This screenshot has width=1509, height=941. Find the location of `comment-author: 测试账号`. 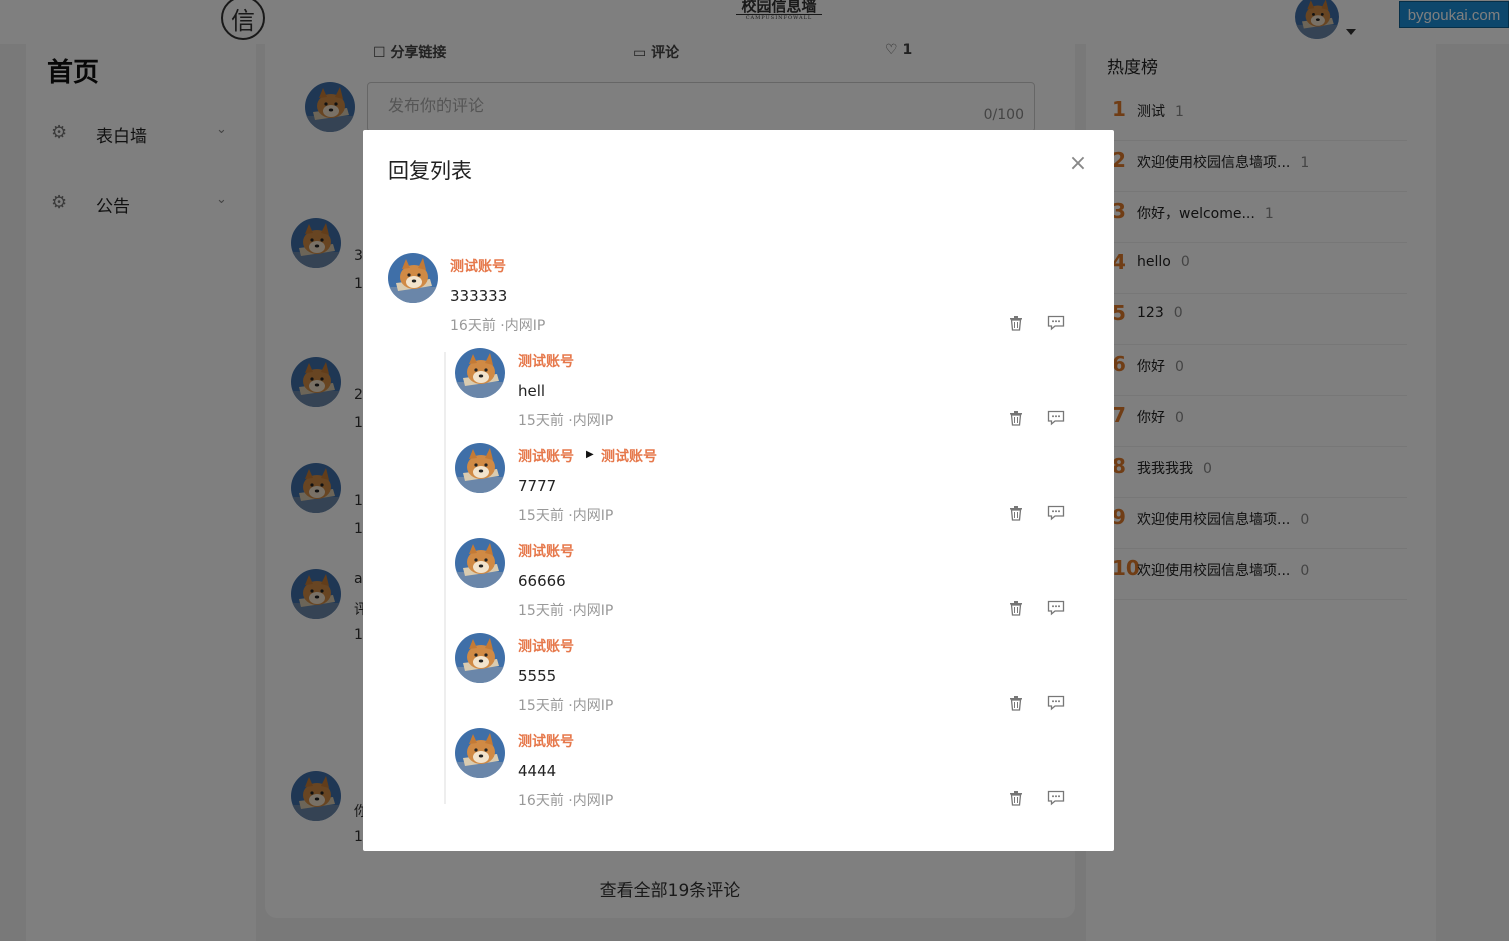

comment-author: 测试账号 is located at coordinates (478, 266).